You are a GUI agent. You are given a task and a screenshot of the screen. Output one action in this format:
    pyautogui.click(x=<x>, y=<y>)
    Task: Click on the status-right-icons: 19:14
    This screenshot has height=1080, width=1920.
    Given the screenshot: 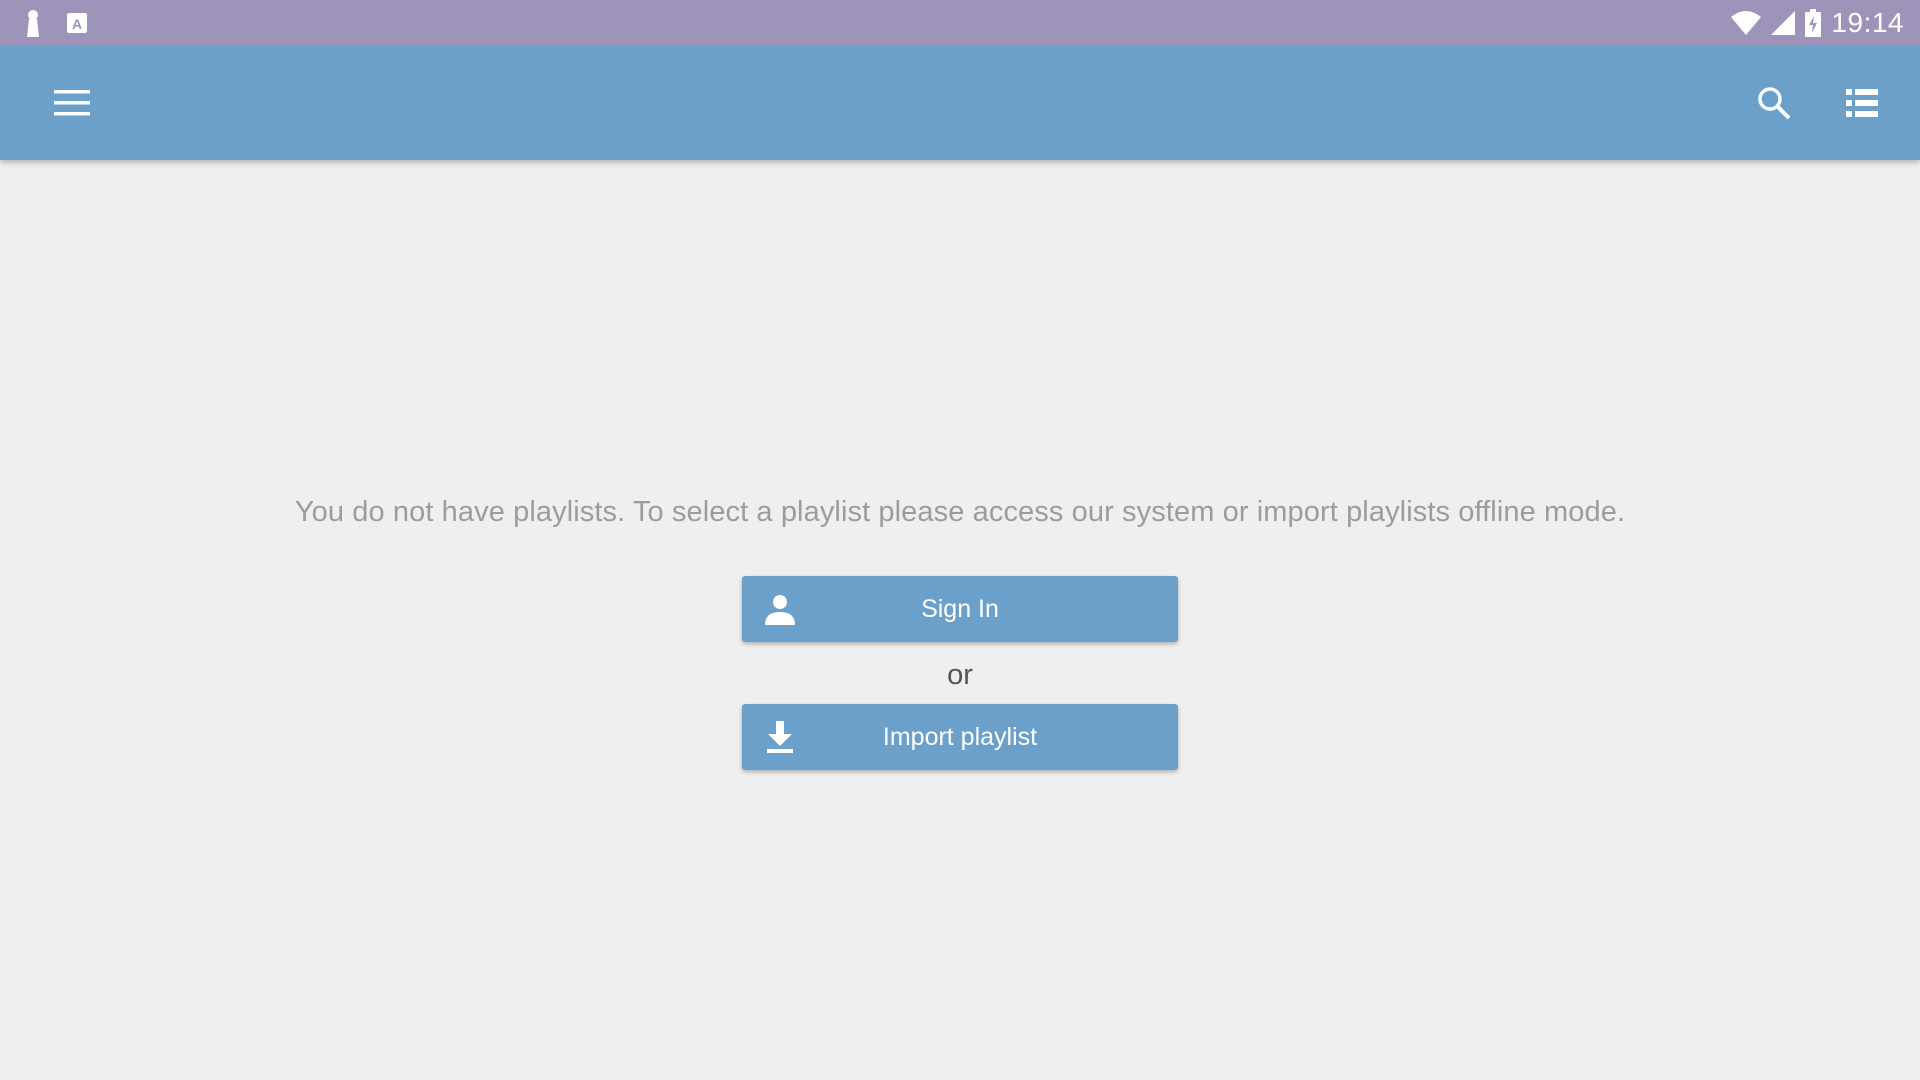 What is the action you would take?
    pyautogui.click(x=1812, y=23)
    